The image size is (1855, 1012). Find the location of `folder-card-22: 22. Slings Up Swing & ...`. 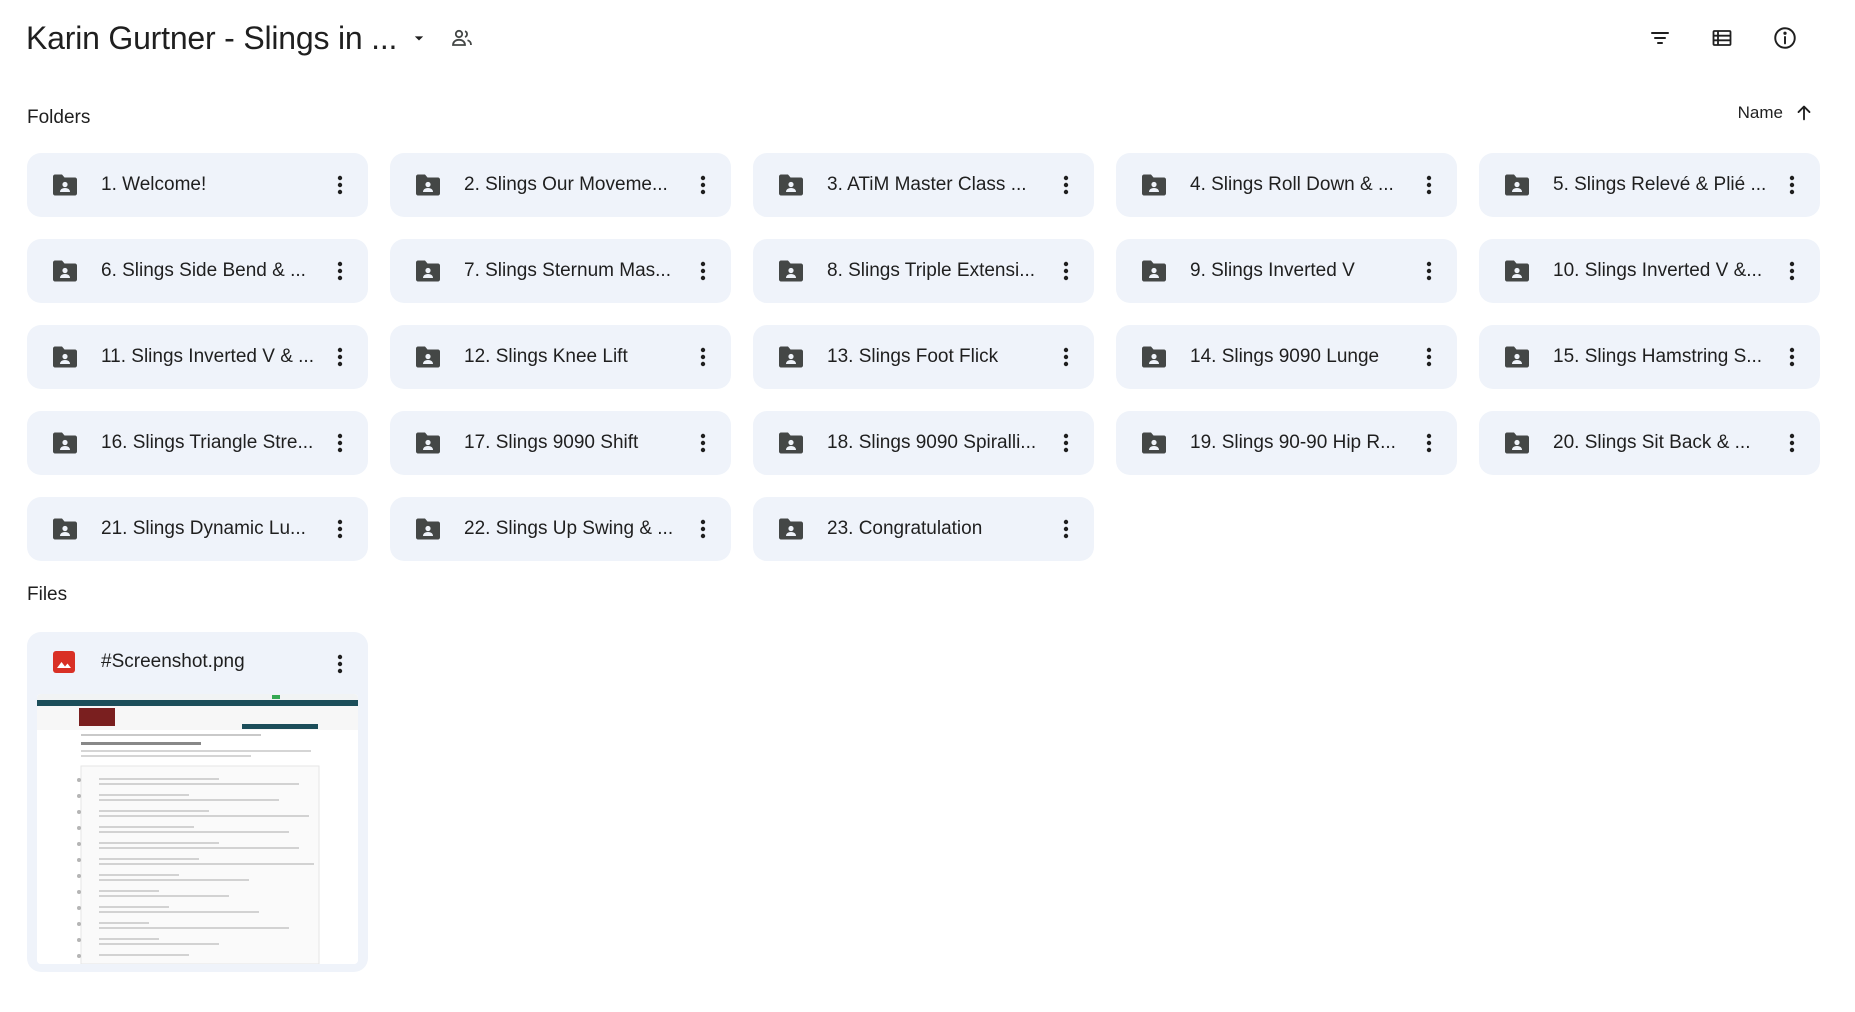

folder-card-22: 22. Slings Up Swing & ... is located at coordinates (560, 529).